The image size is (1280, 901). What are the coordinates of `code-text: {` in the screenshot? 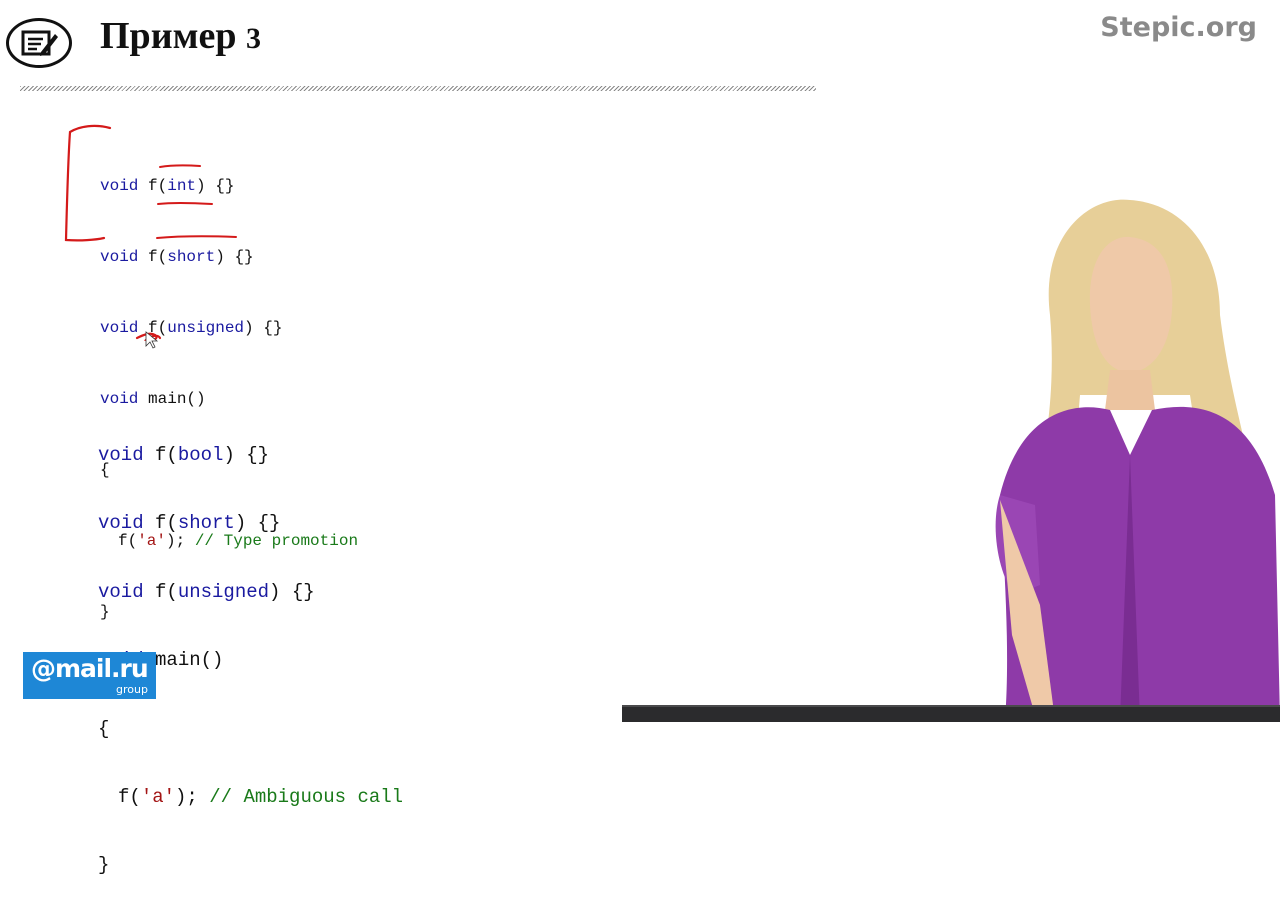 It's located at (104, 728).